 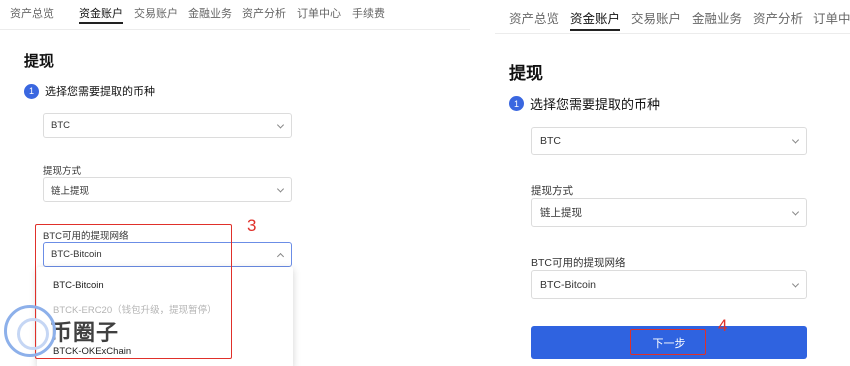 I want to click on account-nav-tabs: 资产总览 资金账户 交易账户 金融业务 资产分析 订单中心 手续费, so click(x=235, y=15).